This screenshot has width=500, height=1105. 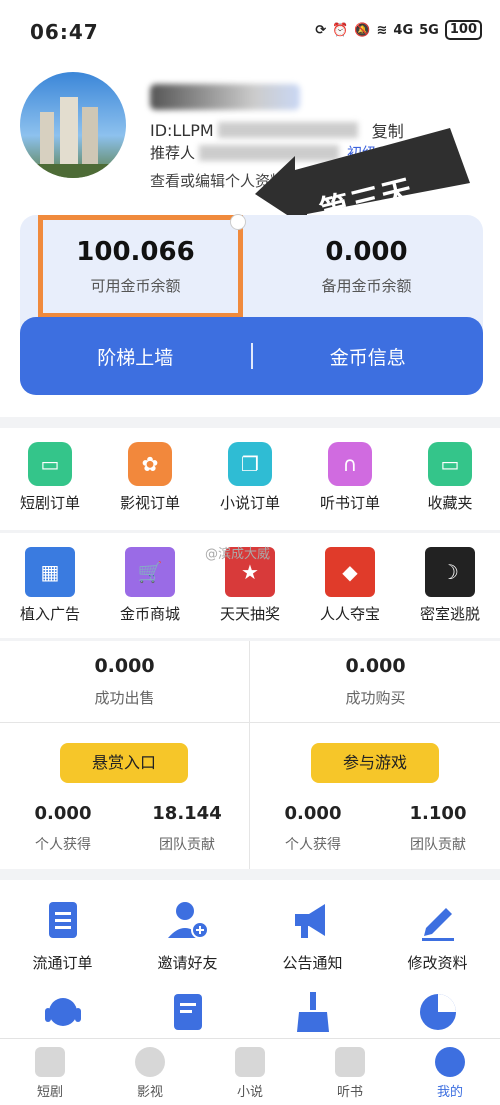 I want to click on right-team-label: 团队贡献, so click(x=438, y=845).